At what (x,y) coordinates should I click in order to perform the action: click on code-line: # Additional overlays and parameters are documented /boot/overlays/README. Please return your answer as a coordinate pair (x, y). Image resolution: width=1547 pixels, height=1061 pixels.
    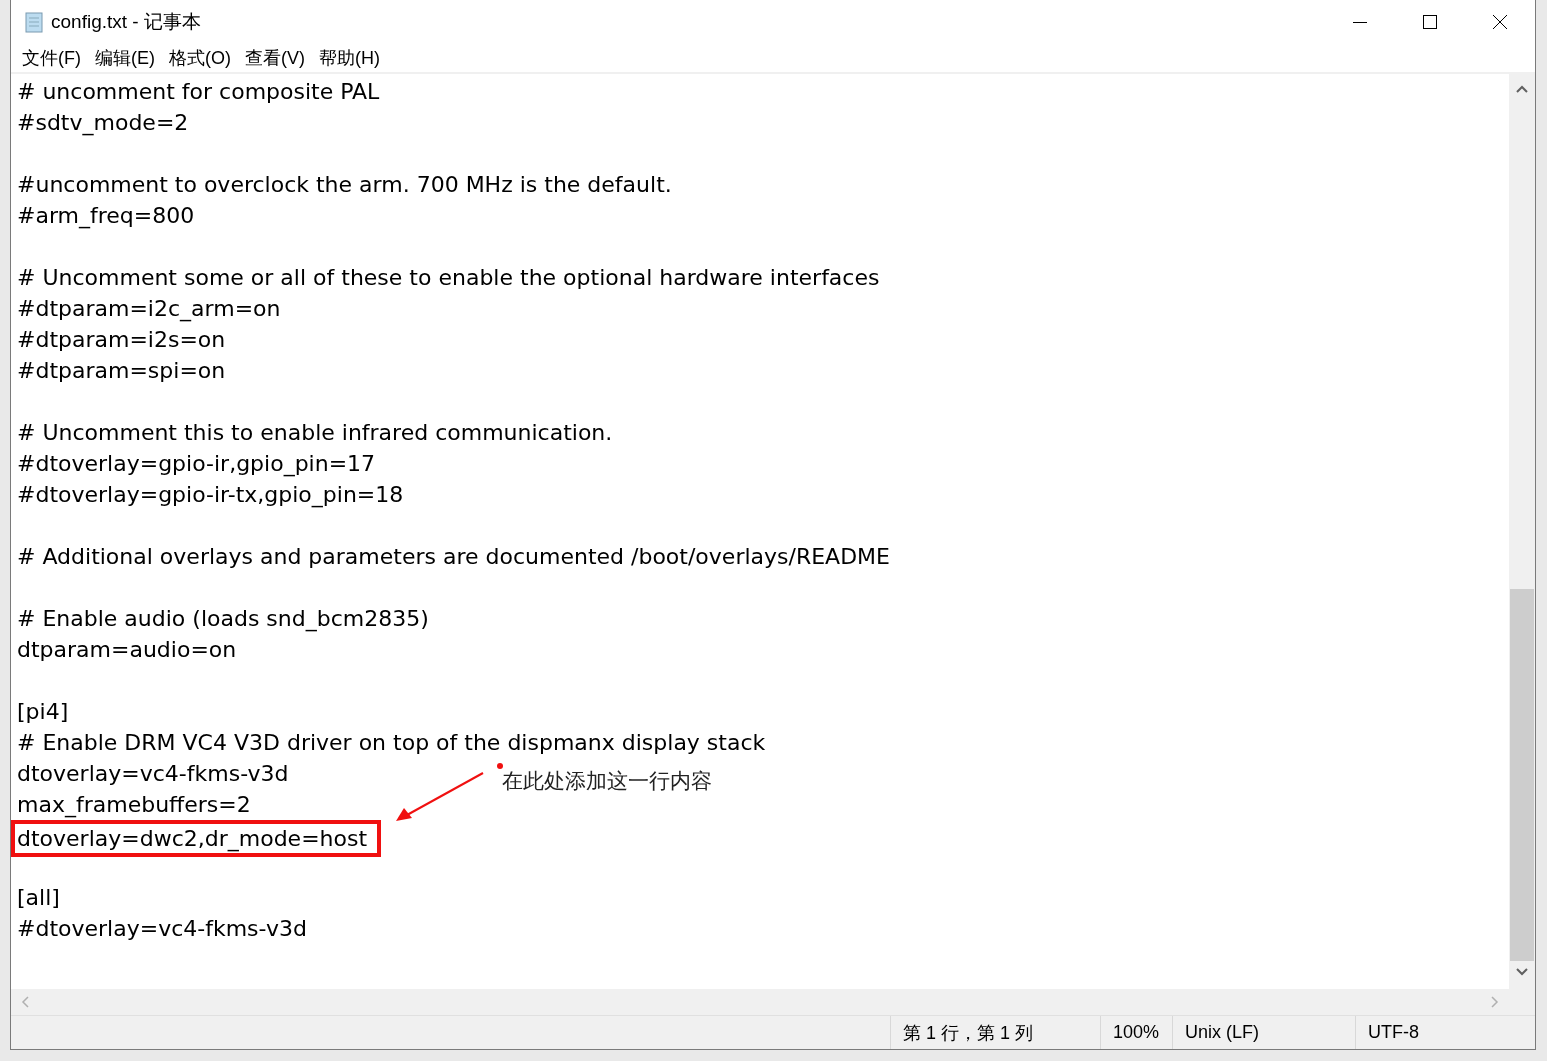
    Looking at the image, I should click on (453, 557).